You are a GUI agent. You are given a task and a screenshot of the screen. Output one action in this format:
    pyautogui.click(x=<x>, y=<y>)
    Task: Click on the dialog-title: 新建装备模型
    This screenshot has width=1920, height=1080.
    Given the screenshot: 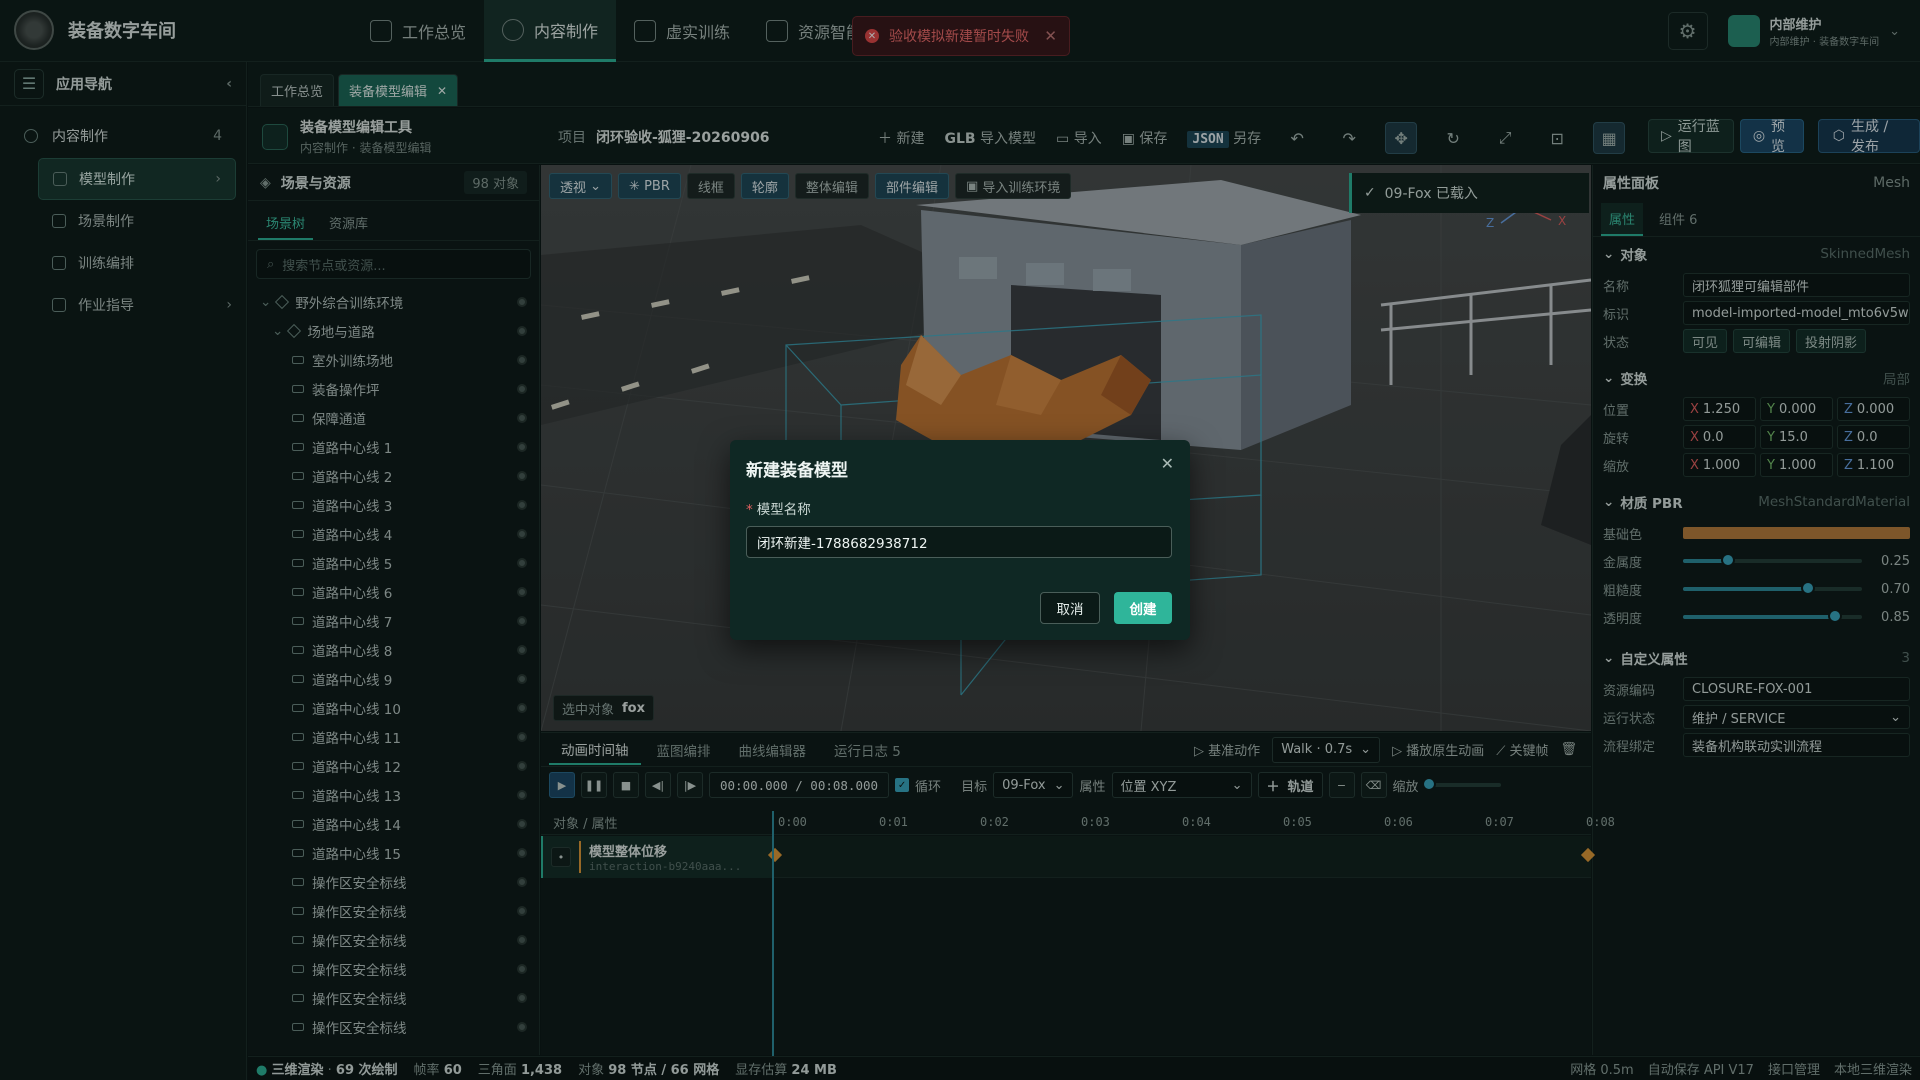 What is the action you would take?
    pyautogui.click(x=797, y=471)
    